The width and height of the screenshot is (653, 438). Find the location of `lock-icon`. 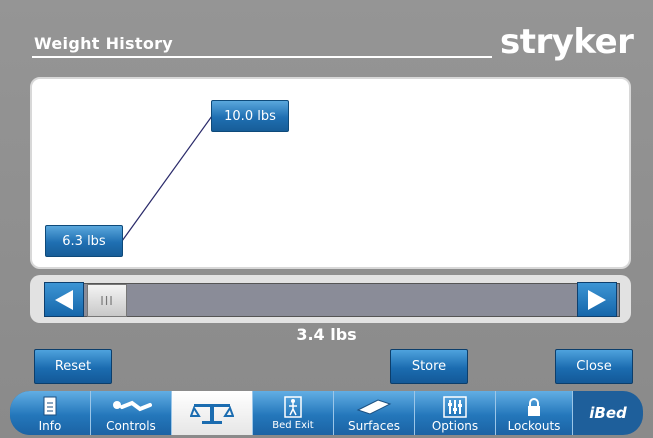

lock-icon is located at coordinates (534, 407).